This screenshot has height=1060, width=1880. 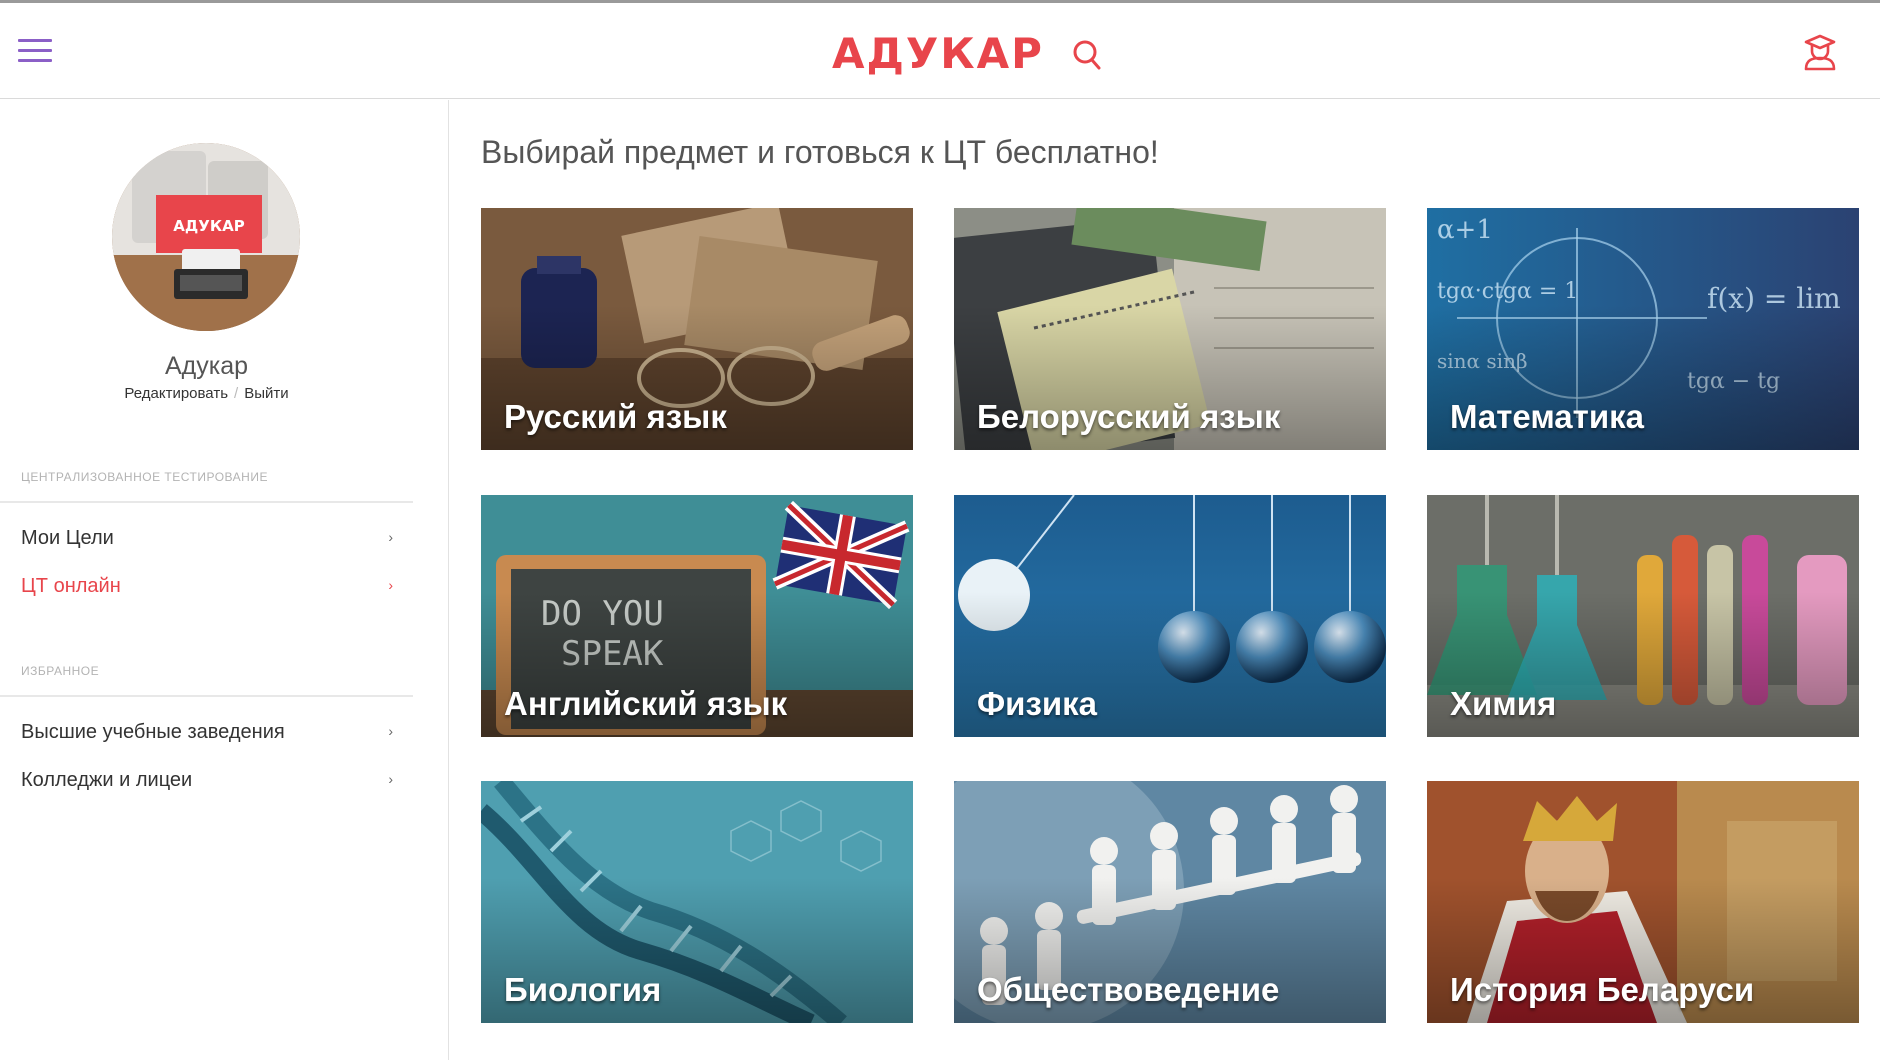 What do you see at coordinates (1087, 55) in the screenshot?
I see `search-icon` at bounding box center [1087, 55].